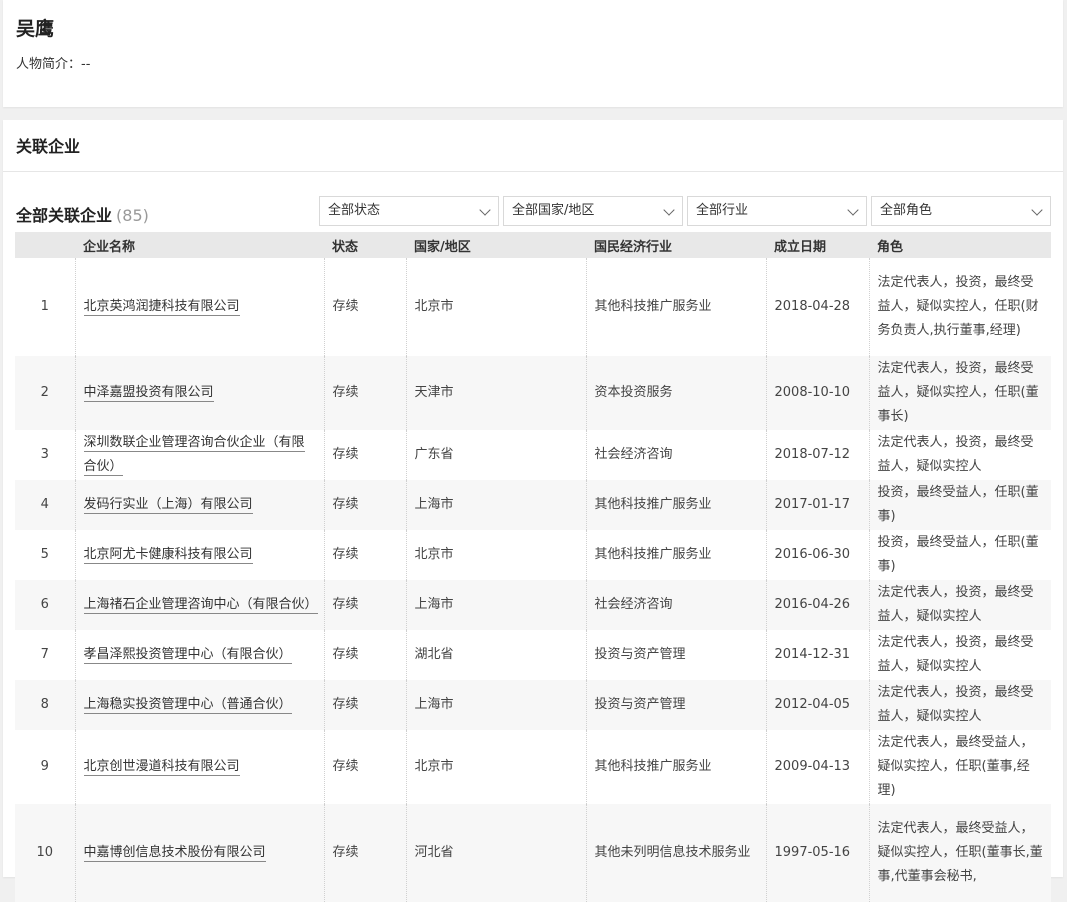  I want to click on header-company-name: 企业名称, so click(199, 245).